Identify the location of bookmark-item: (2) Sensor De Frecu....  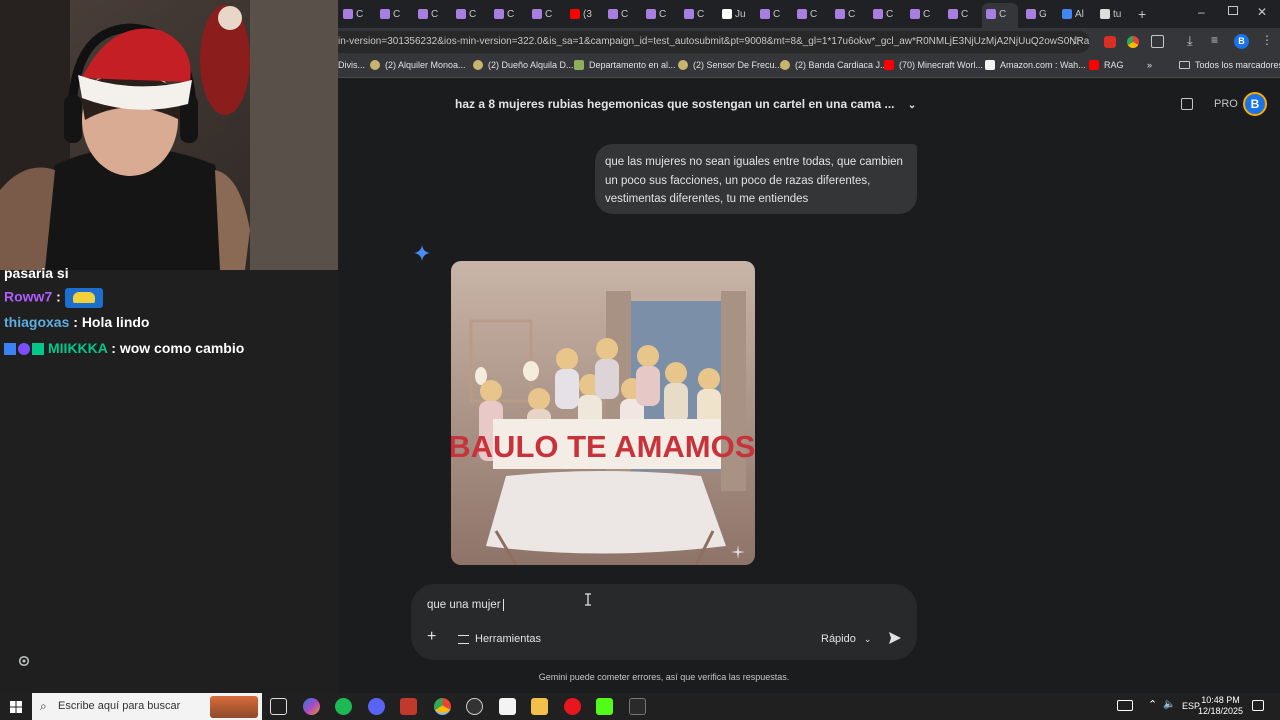
(730, 65).